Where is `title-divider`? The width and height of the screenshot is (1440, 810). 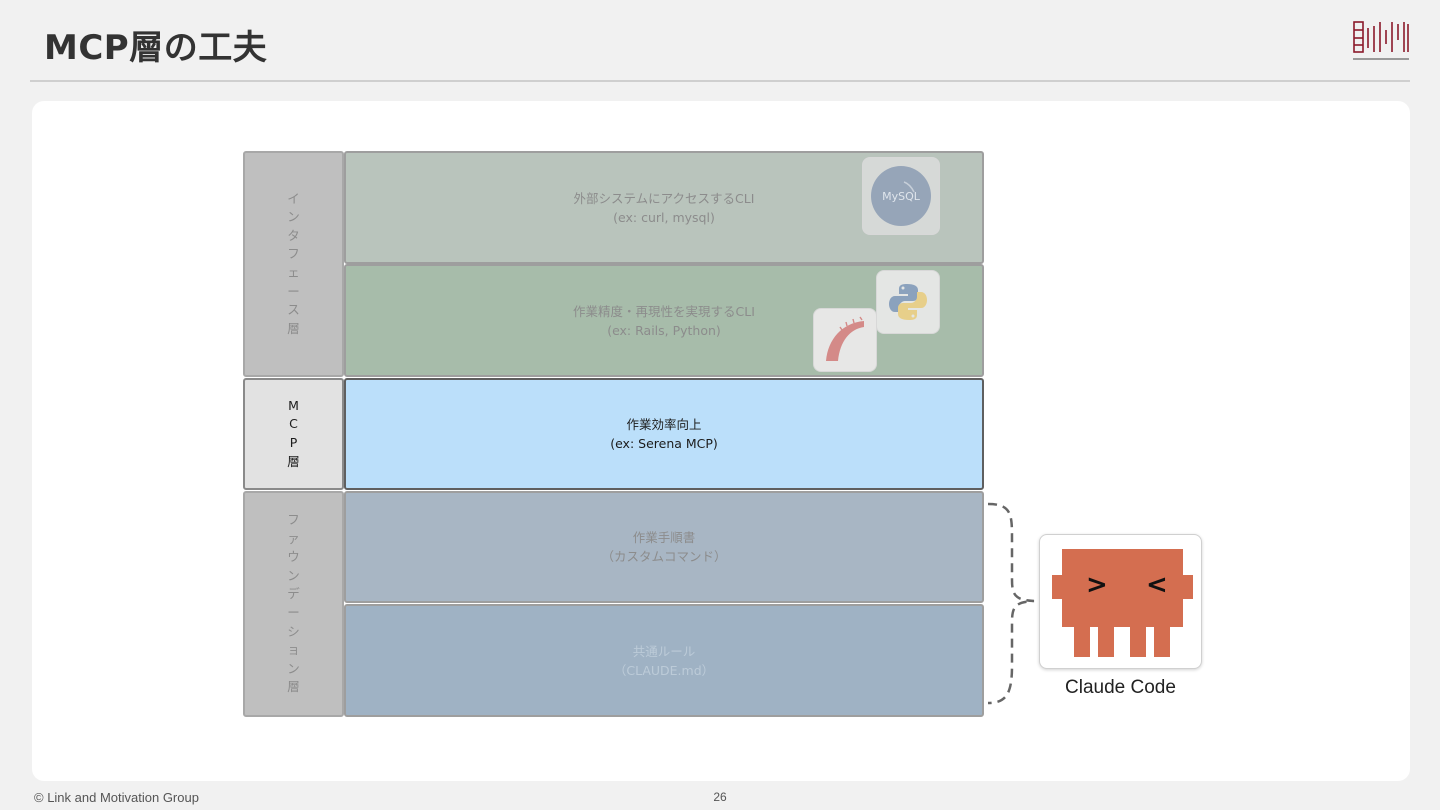 title-divider is located at coordinates (720, 81).